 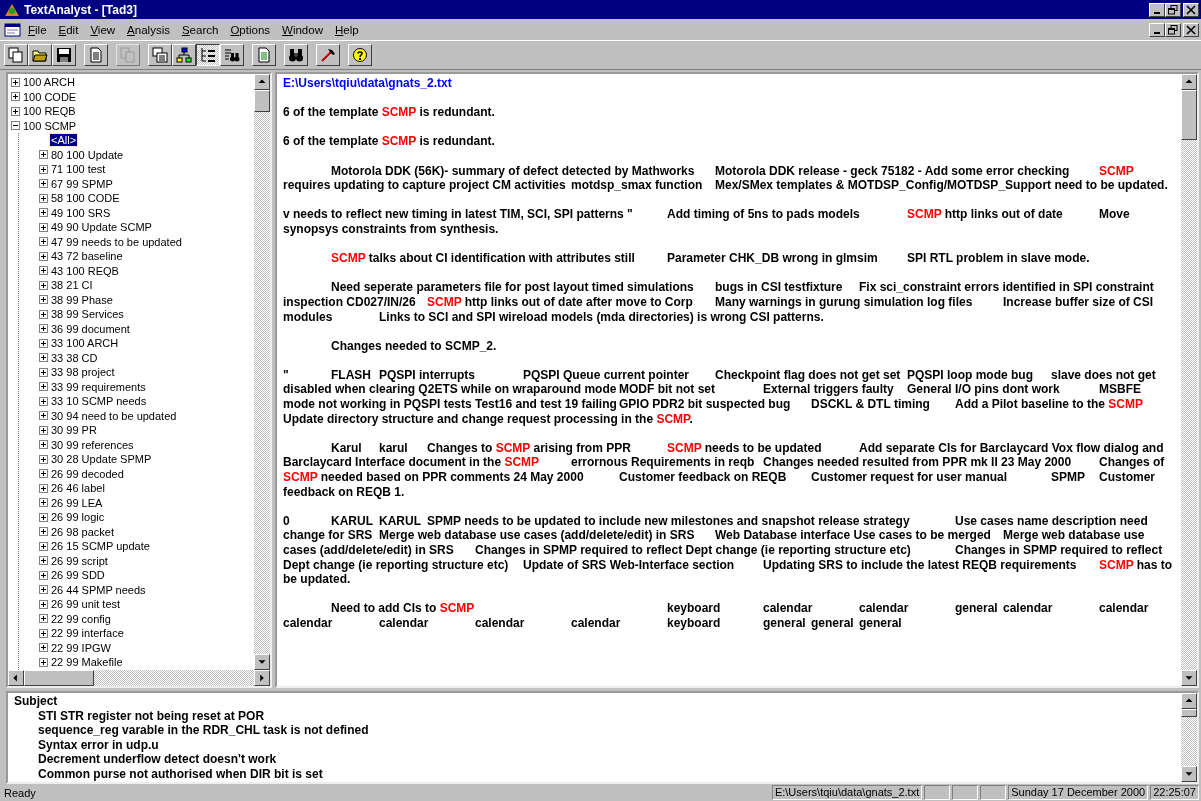 What do you see at coordinates (594, 716) in the screenshot?
I see `subject-item: STI STR register not being reset at POR` at bounding box center [594, 716].